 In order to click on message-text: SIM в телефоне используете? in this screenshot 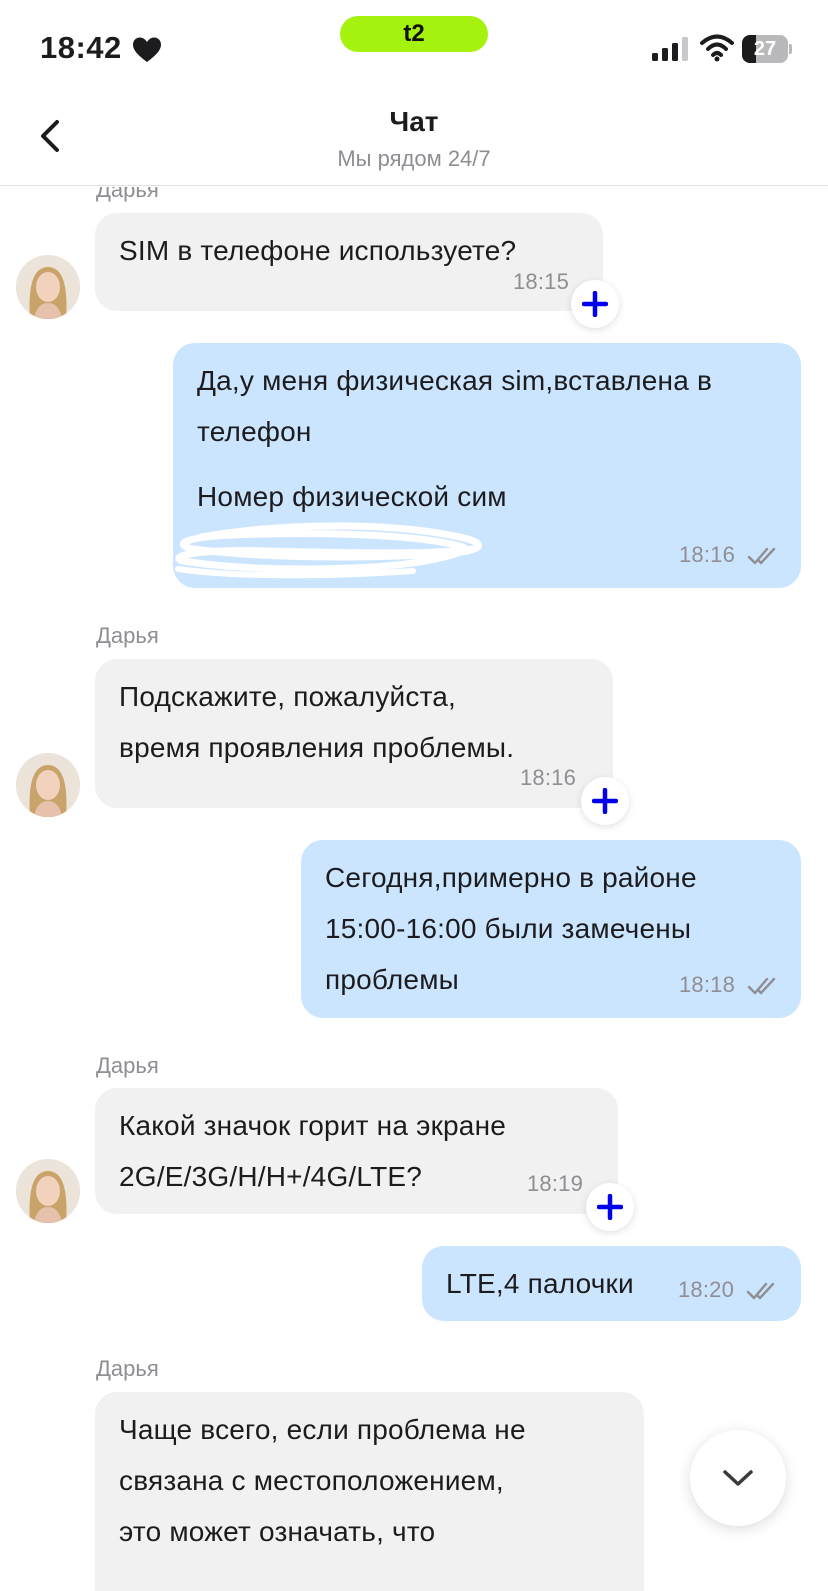, I will do `click(318, 250)`.